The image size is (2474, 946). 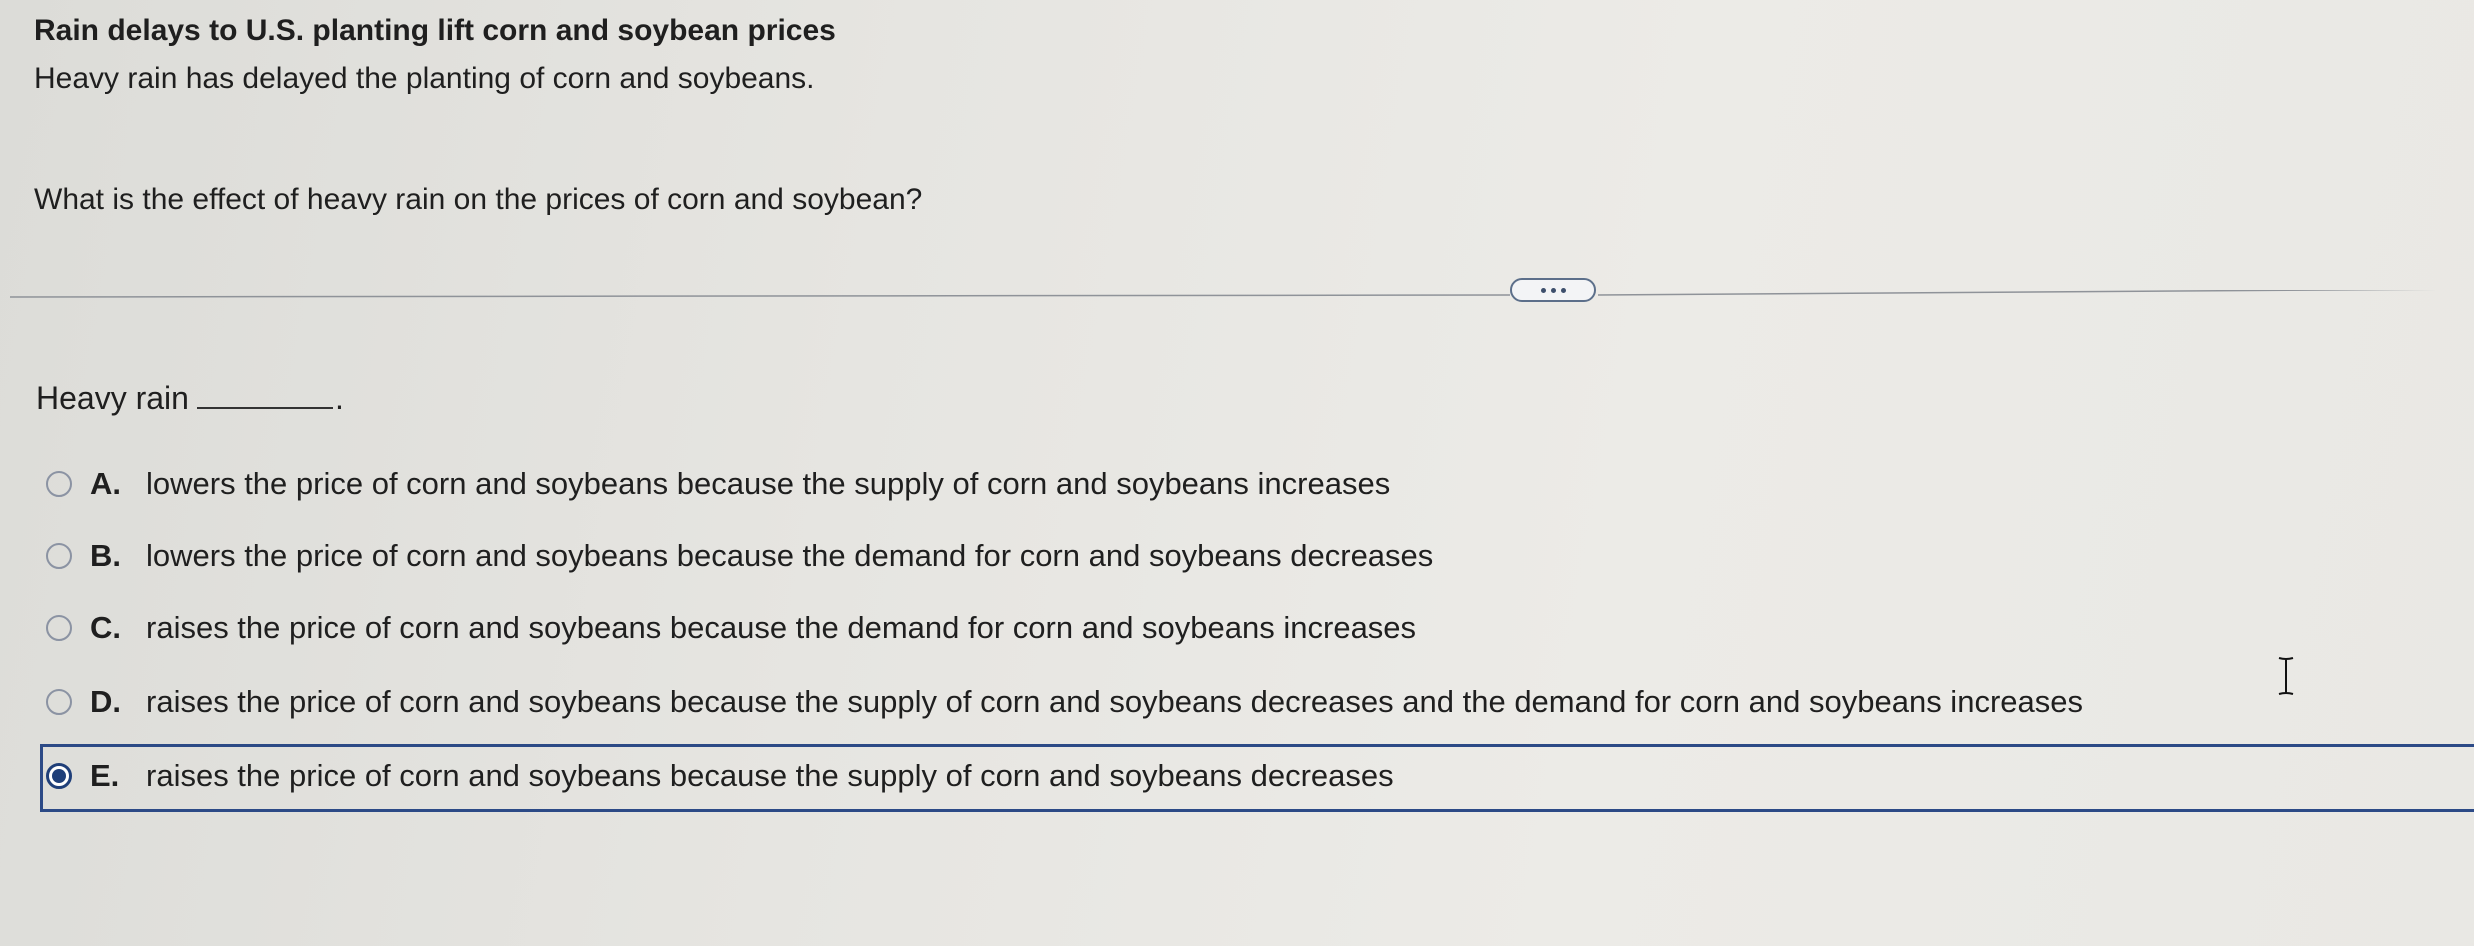 I want to click on radio-c, so click(x=59, y=628).